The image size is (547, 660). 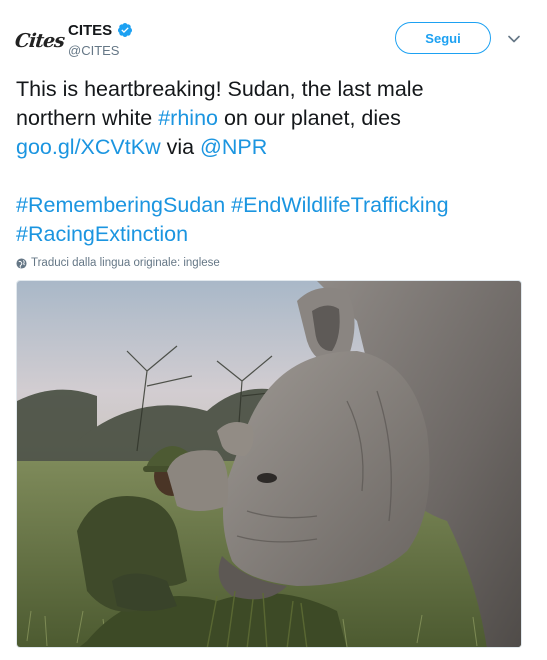 I want to click on verified-badge-icon, so click(x=125, y=30).